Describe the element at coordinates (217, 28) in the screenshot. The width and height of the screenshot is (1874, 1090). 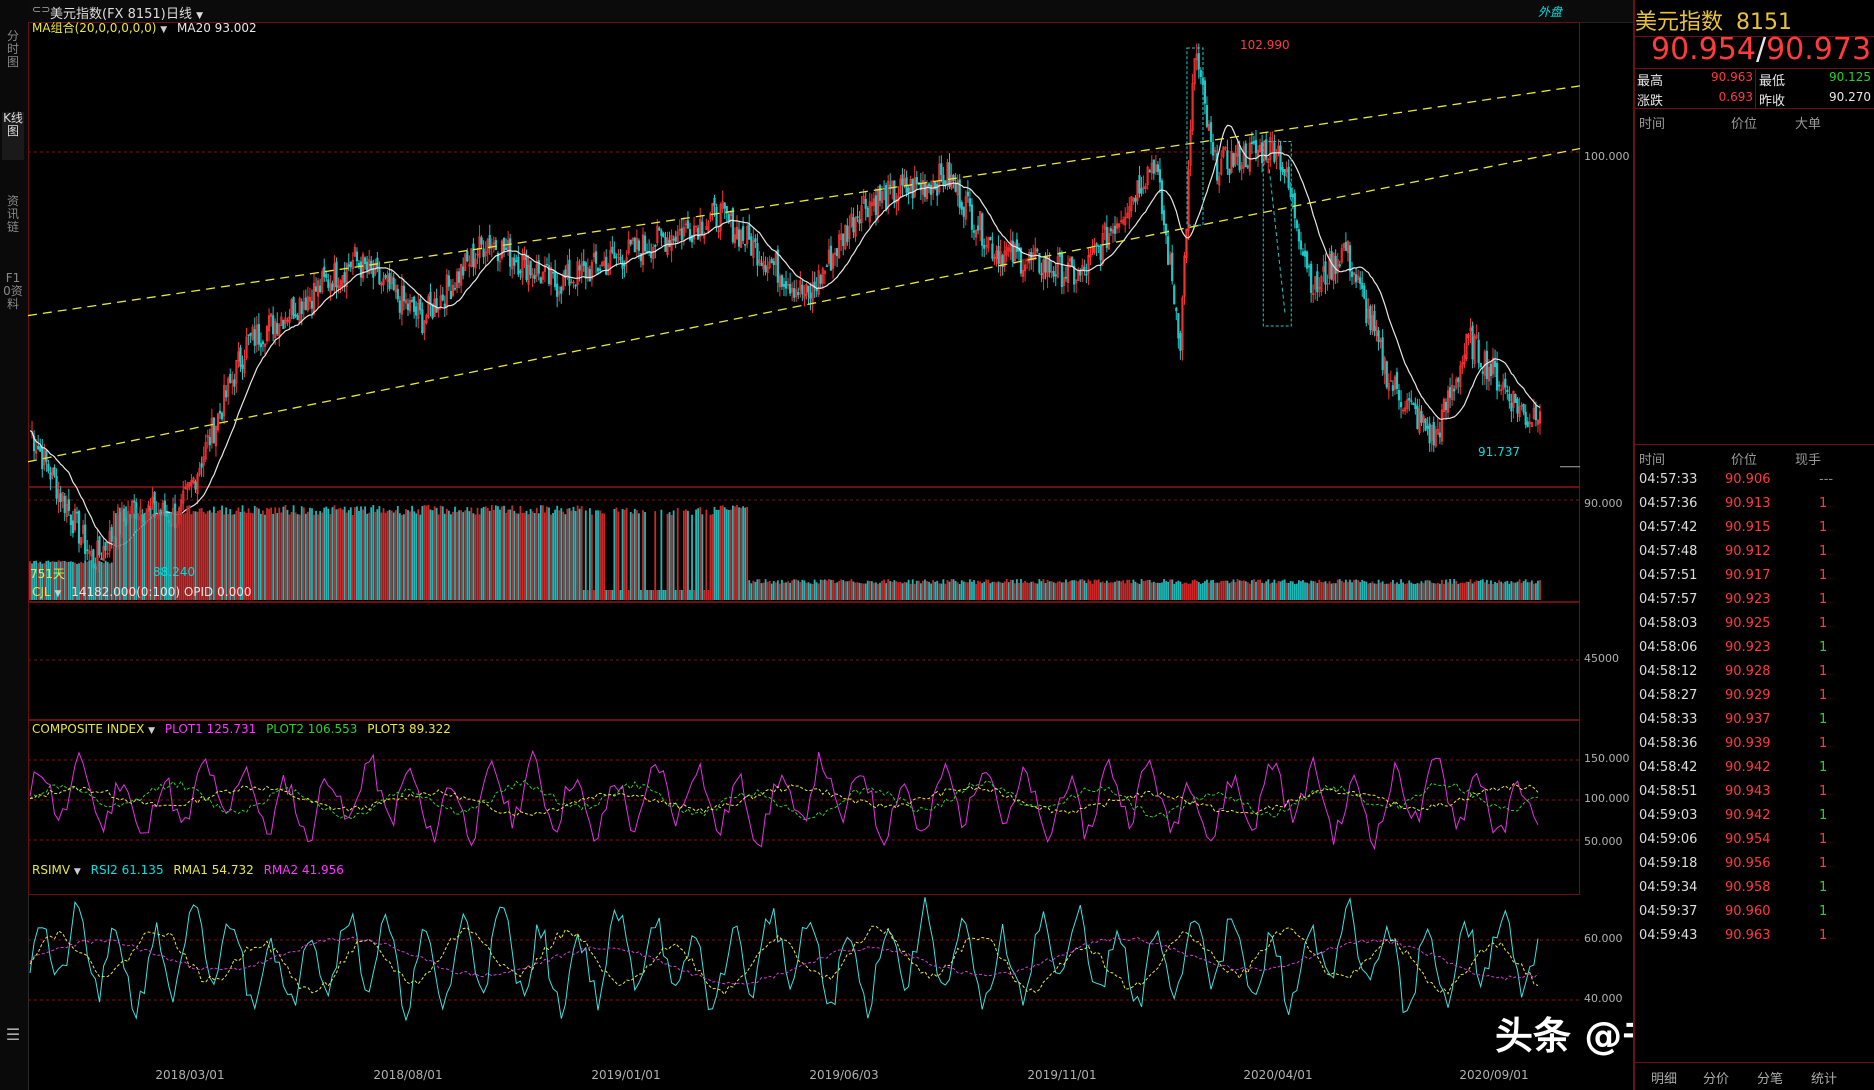
I see `ma20-value: MA20 93.002` at that location.